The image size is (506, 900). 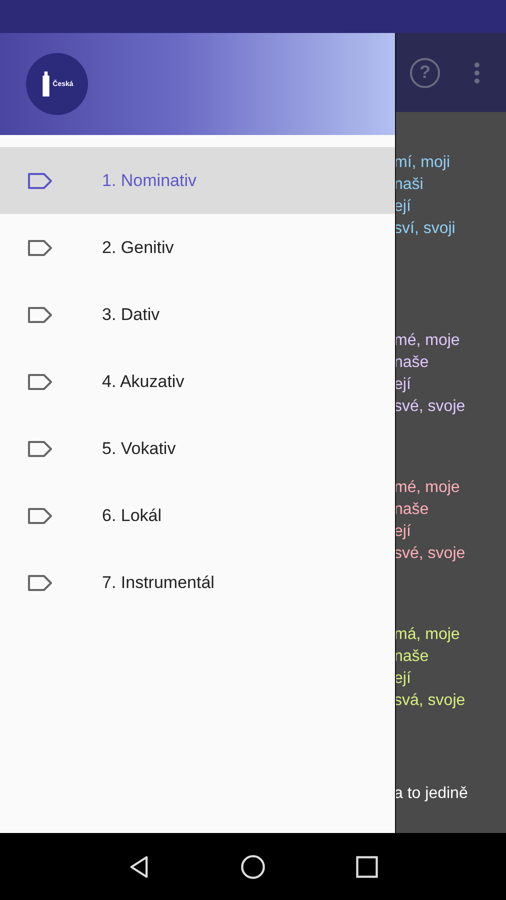 I want to click on drawer-item: 4. Akuzativ, so click(x=197, y=381).